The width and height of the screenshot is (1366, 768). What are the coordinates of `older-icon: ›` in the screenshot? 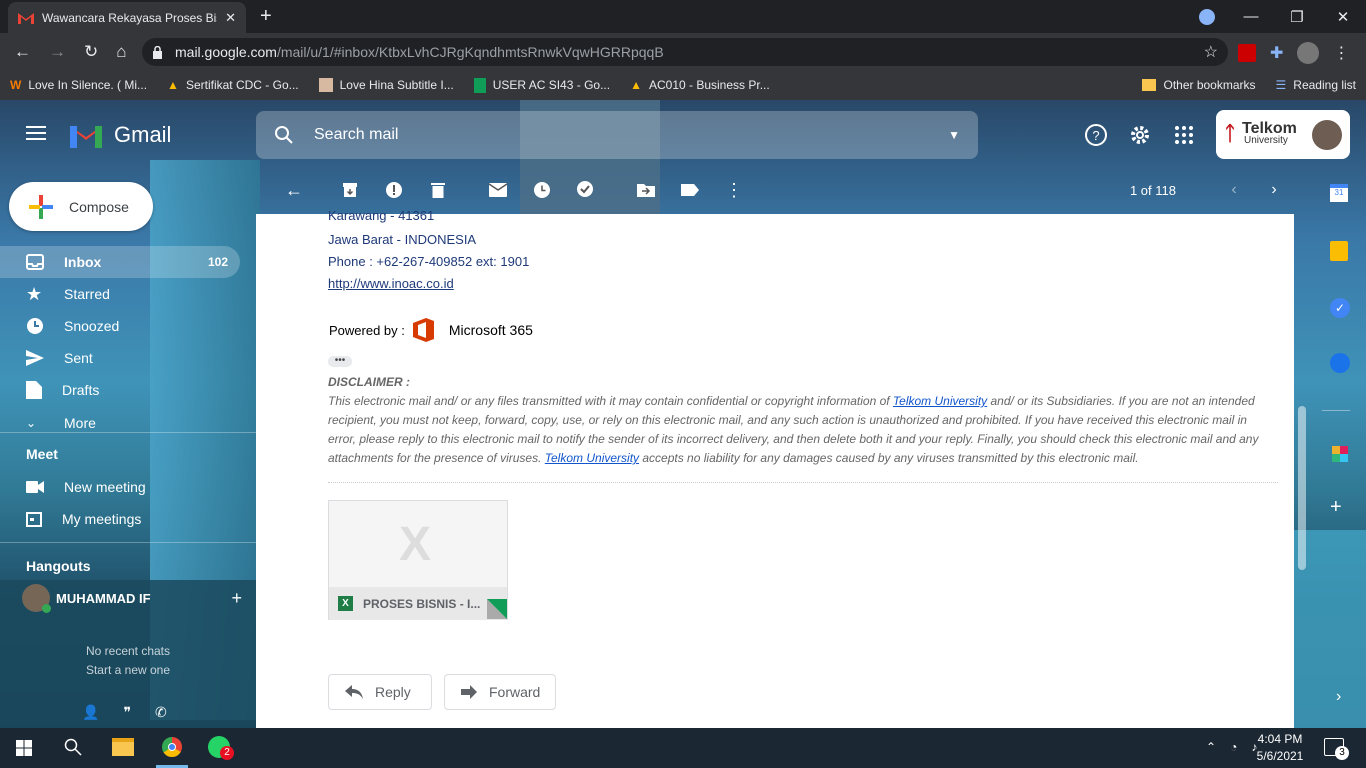 It's located at (1274, 190).